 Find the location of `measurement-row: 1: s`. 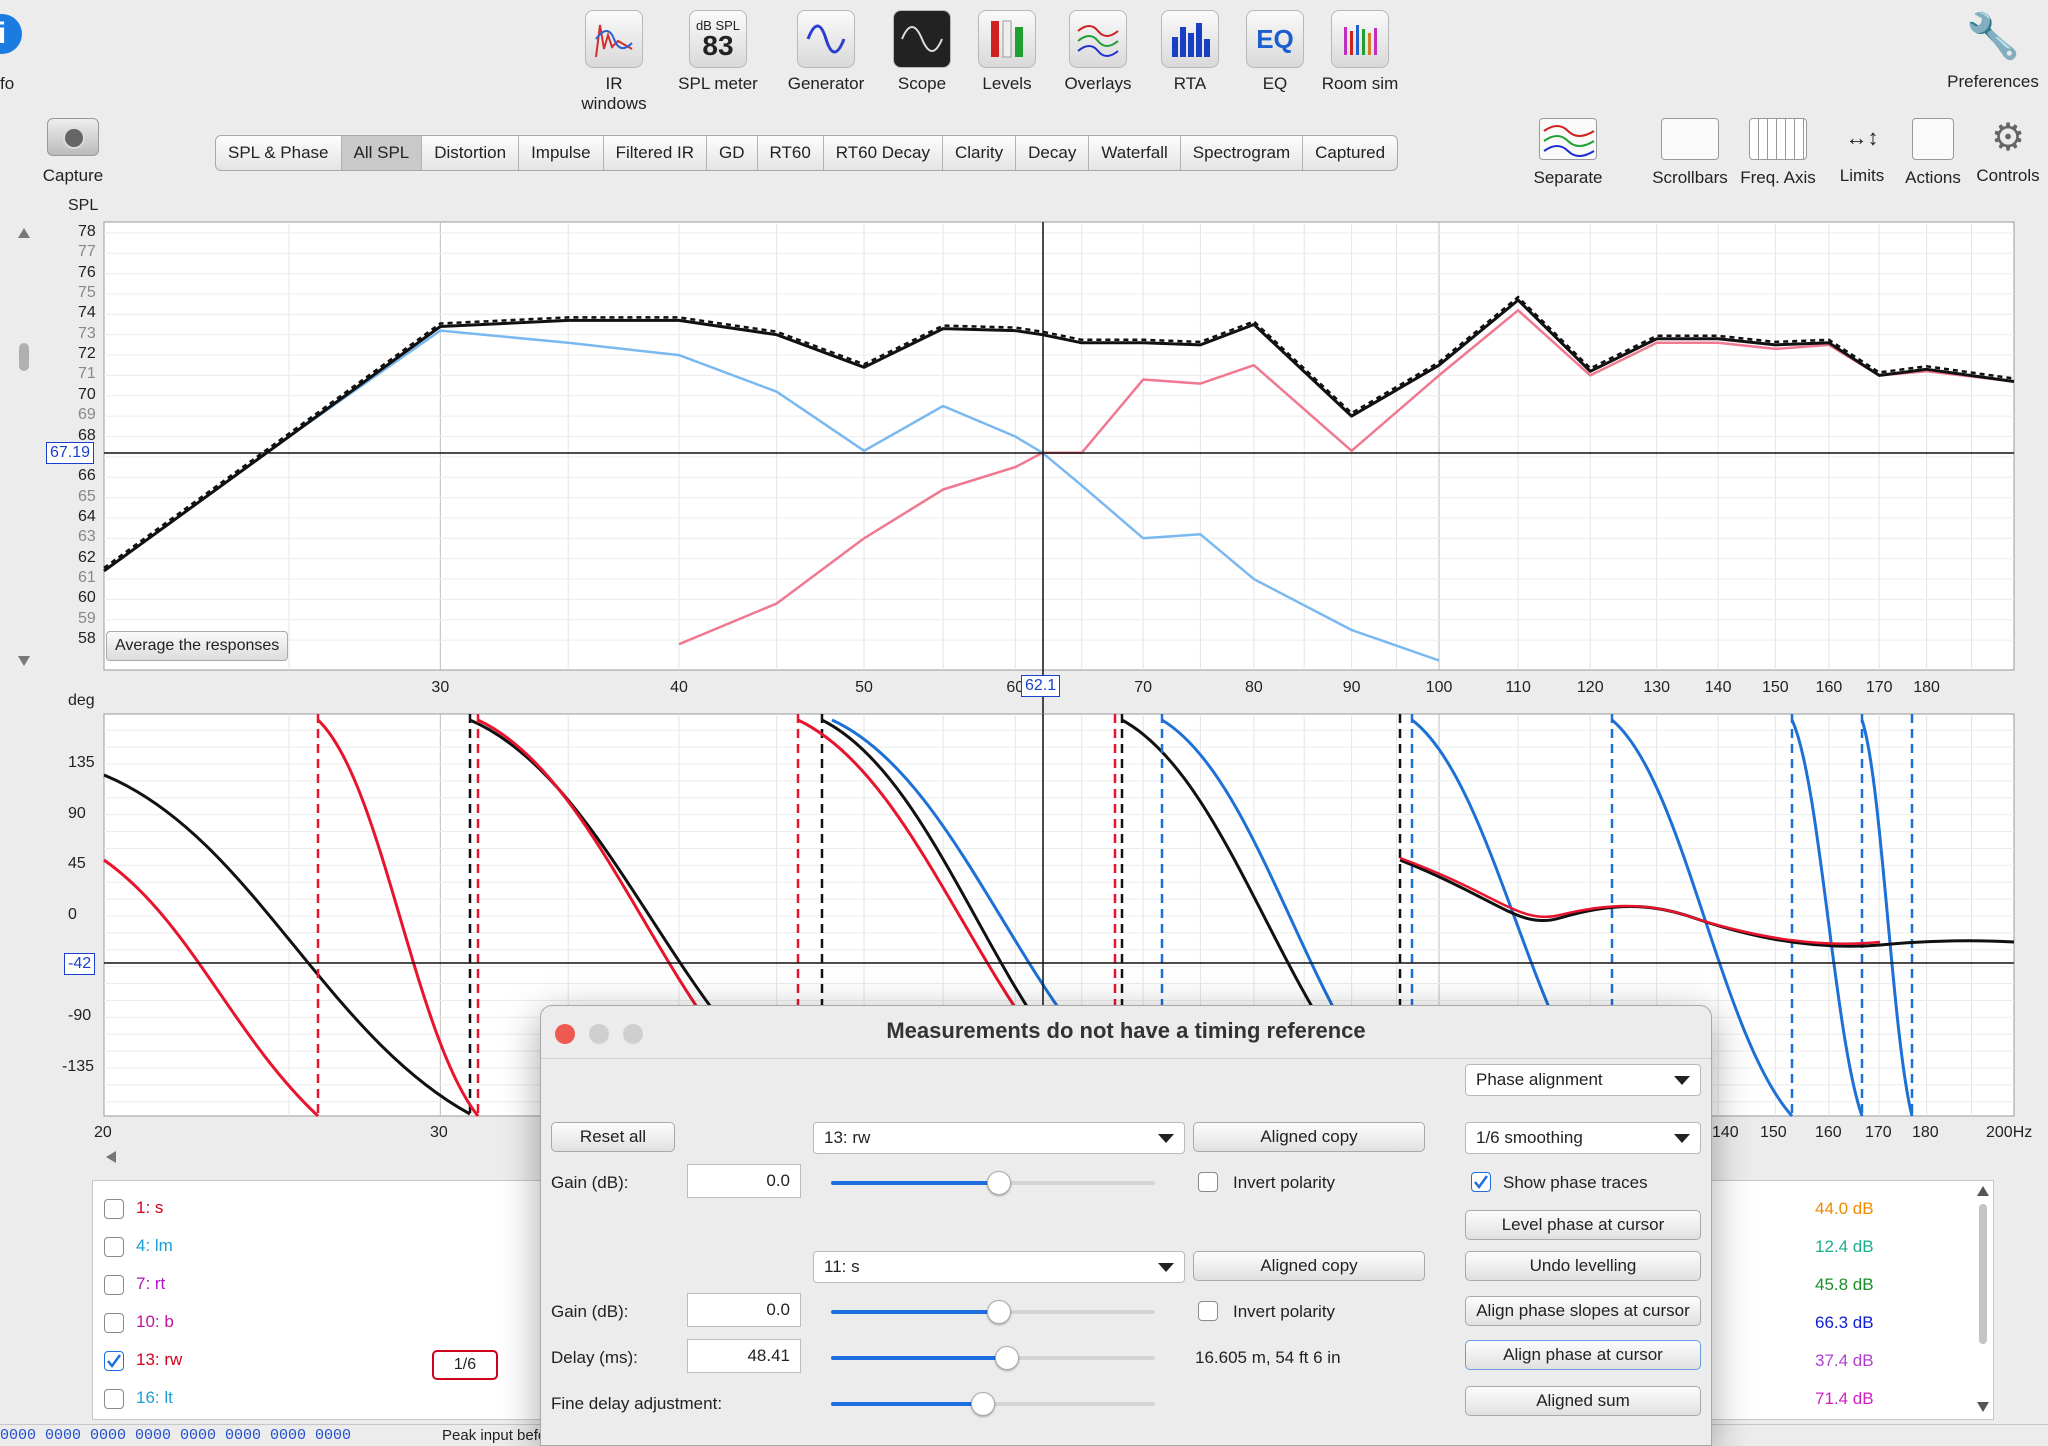

measurement-row: 1: s is located at coordinates (133, 1208).